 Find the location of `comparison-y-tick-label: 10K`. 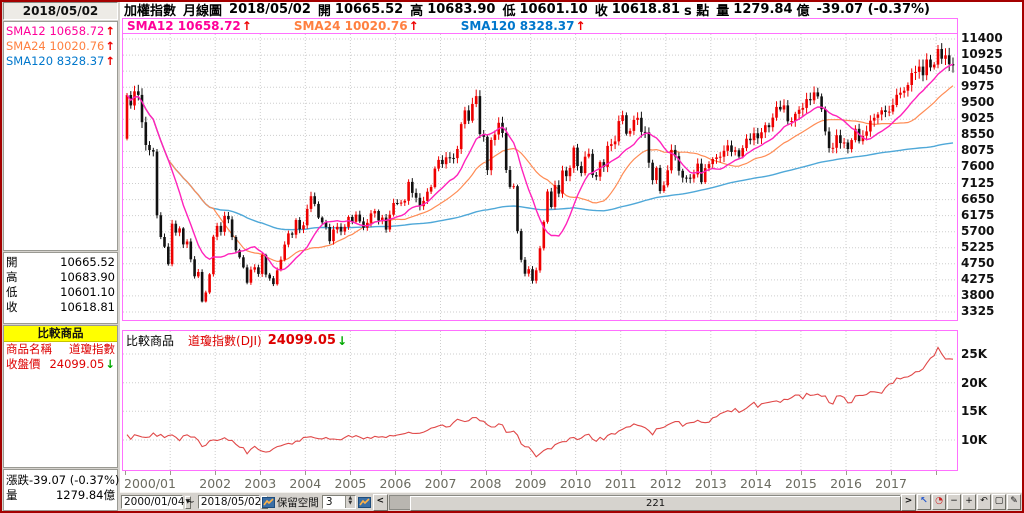

comparison-y-tick-label: 10K is located at coordinates (974, 440).